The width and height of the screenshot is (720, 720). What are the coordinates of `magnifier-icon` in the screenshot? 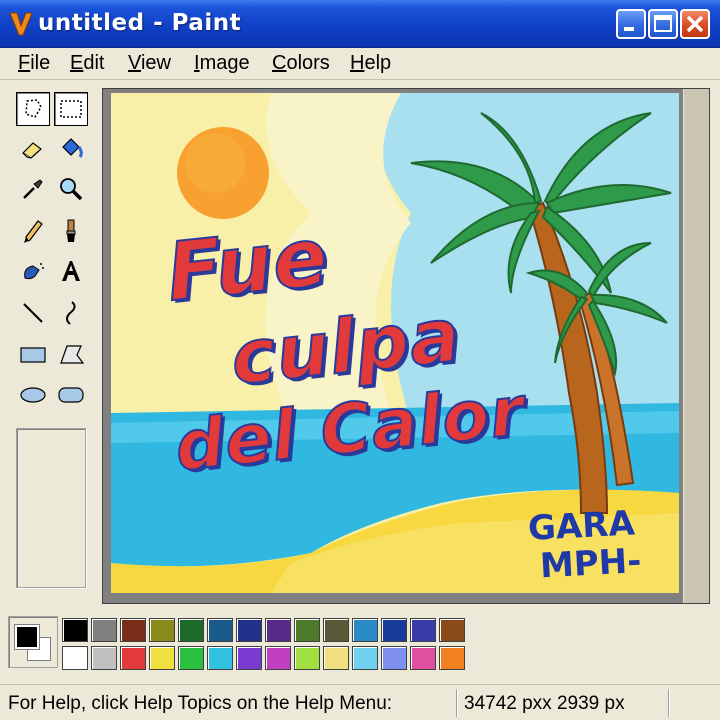 It's located at (71, 189).